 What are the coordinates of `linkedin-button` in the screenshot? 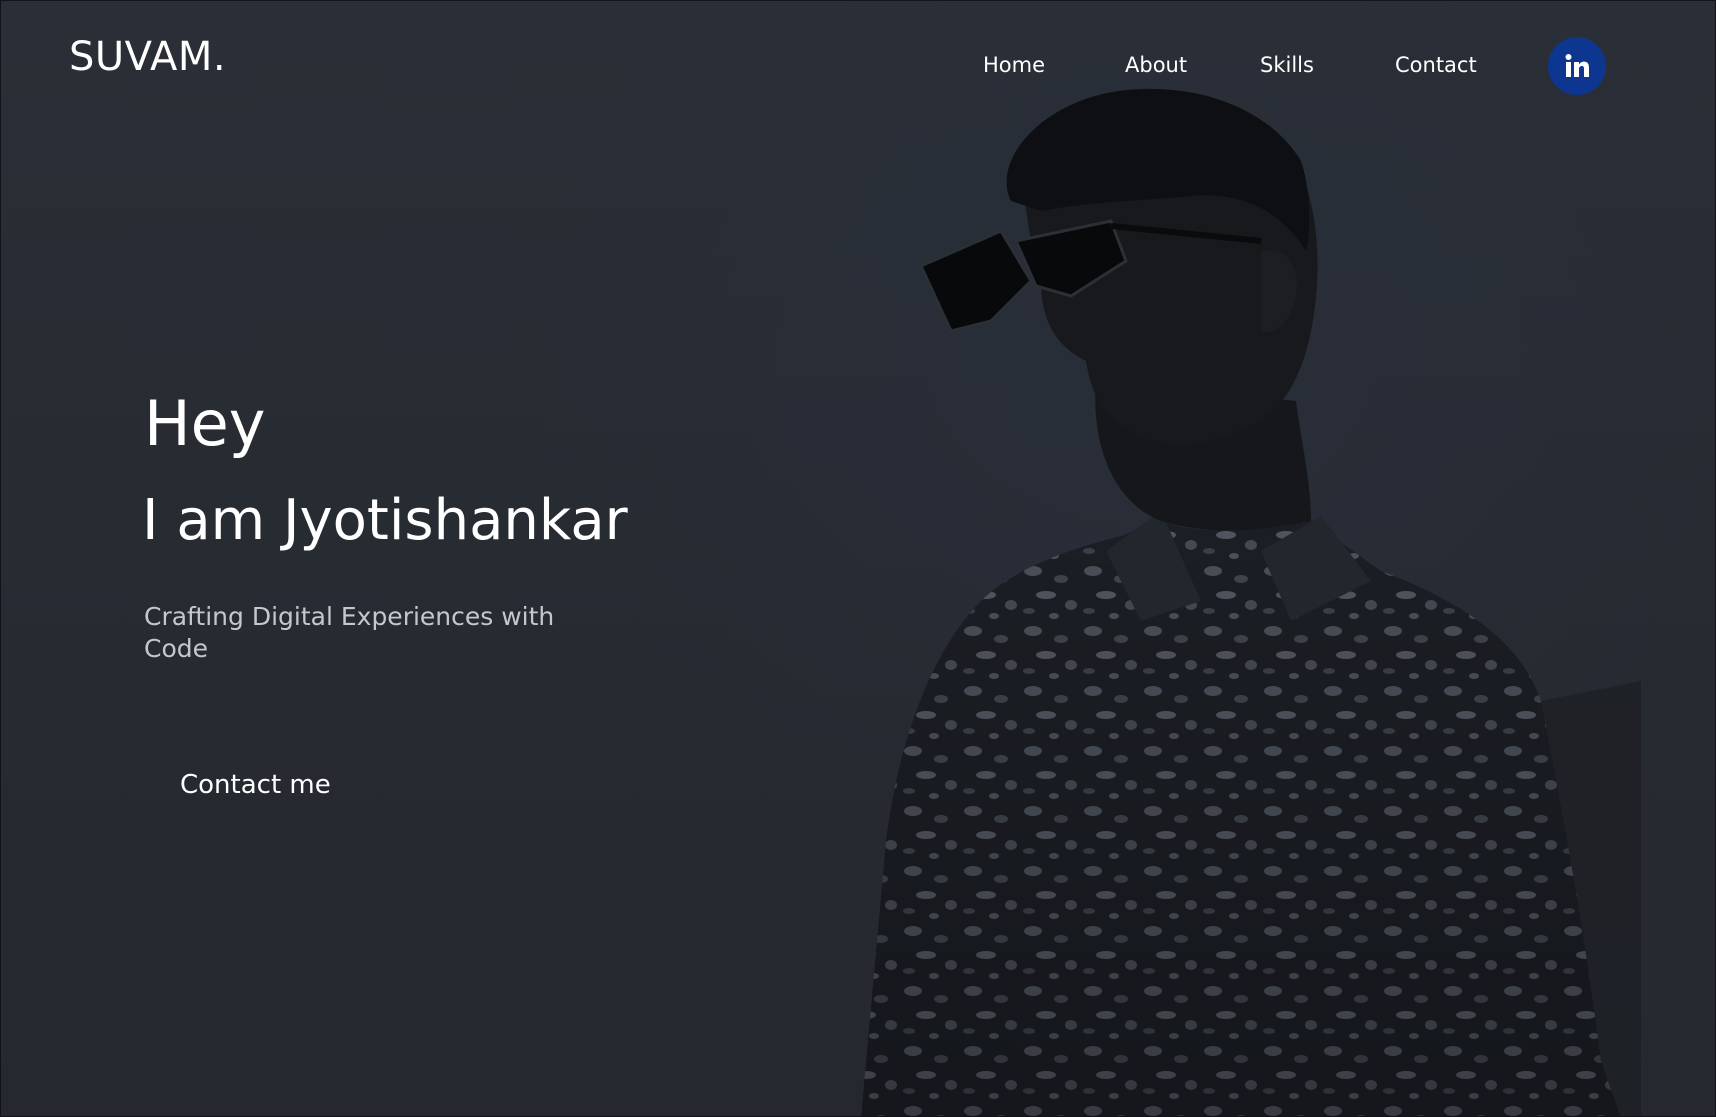 It's located at (1577, 66).